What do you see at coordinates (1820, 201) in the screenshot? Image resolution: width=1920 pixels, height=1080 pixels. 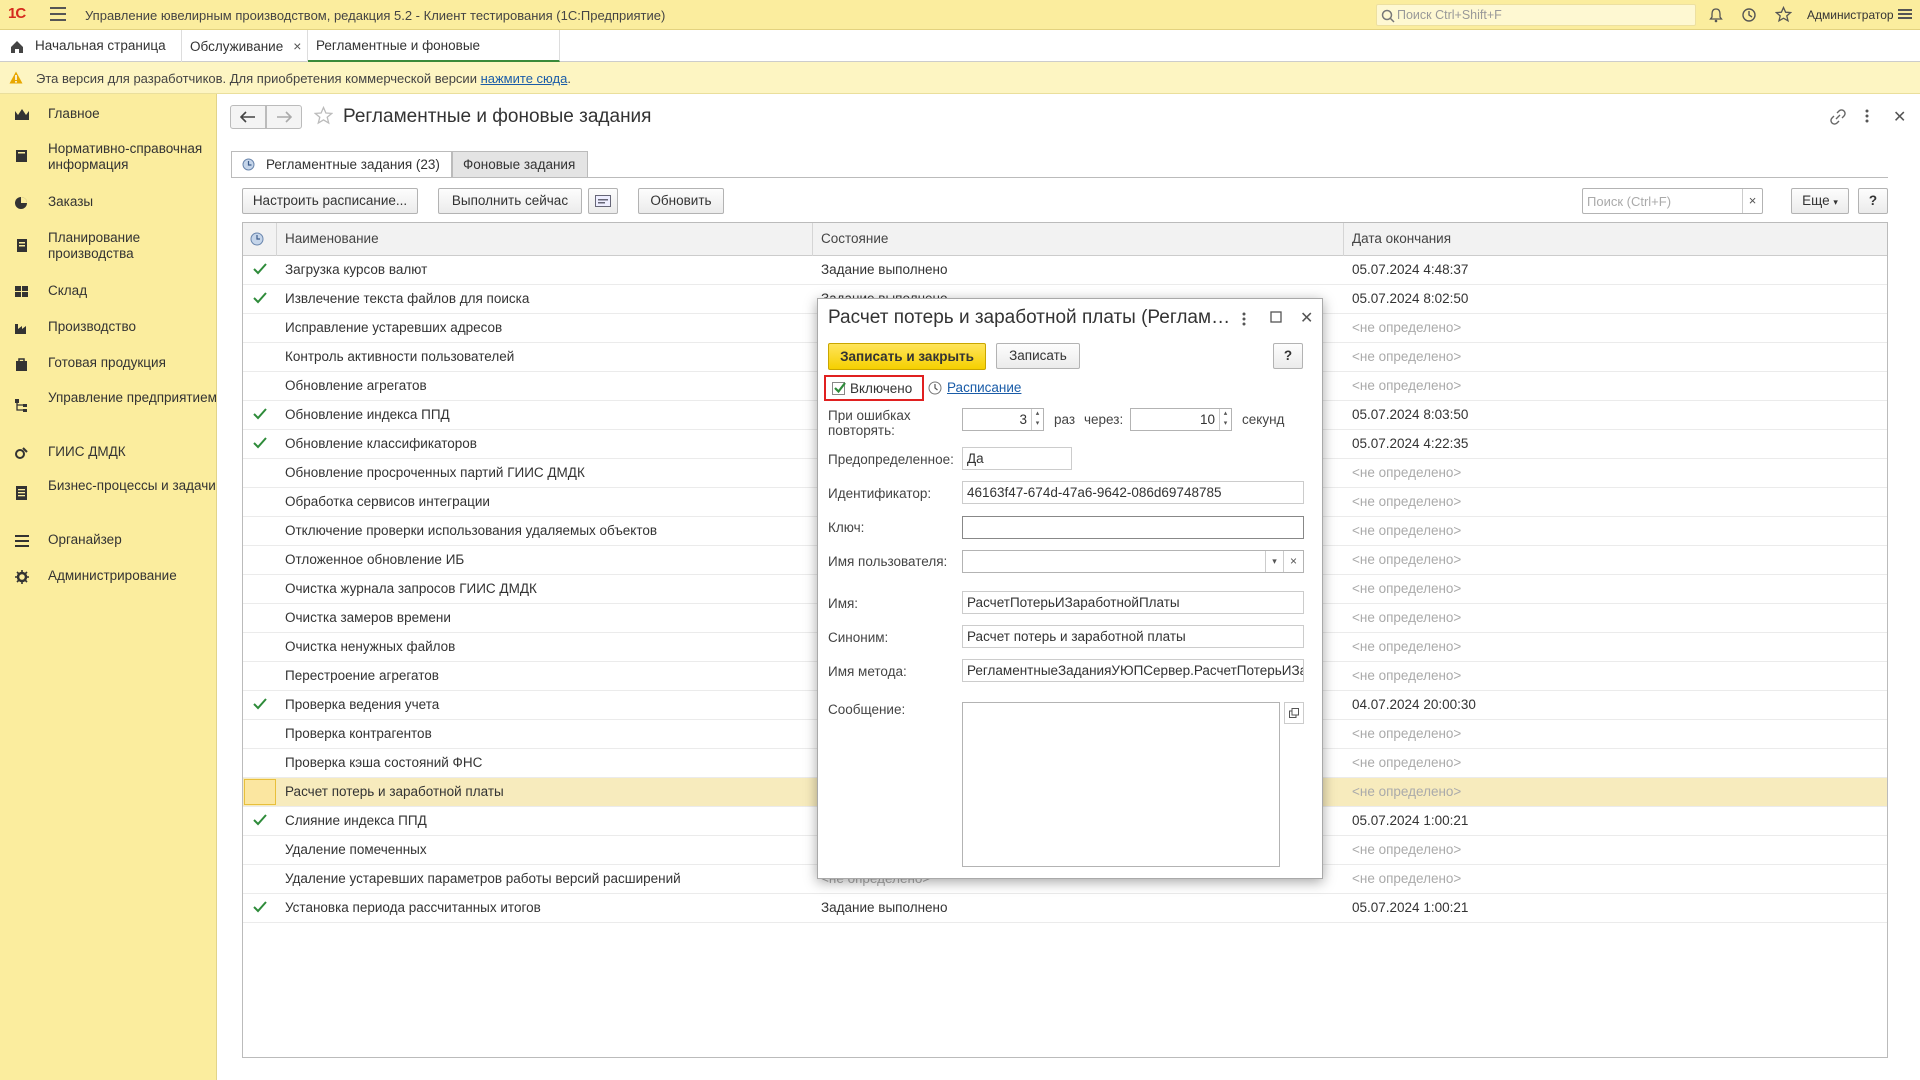 I see `more-button: Еще ▾` at bounding box center [1820, 201].